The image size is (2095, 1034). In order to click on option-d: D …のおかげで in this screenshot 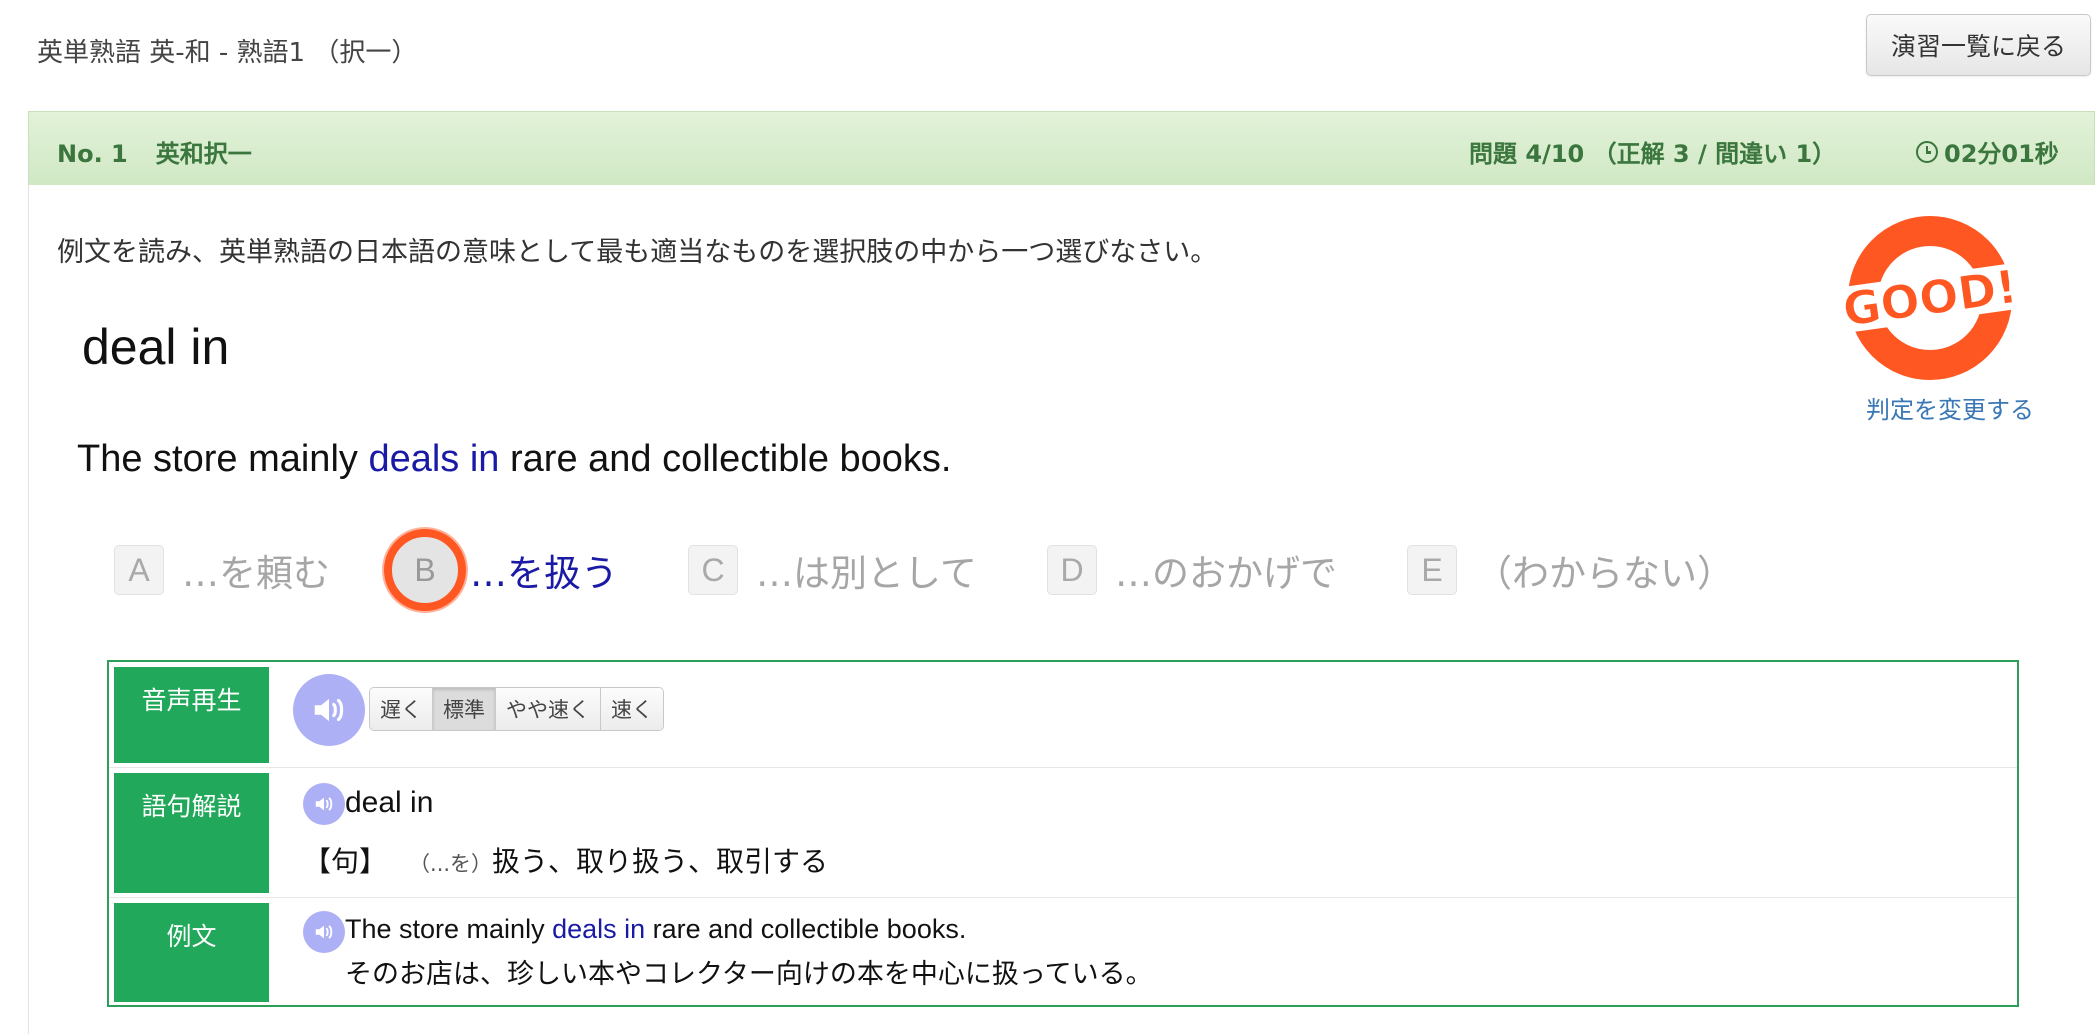, I will do `click(1192, 570)`.